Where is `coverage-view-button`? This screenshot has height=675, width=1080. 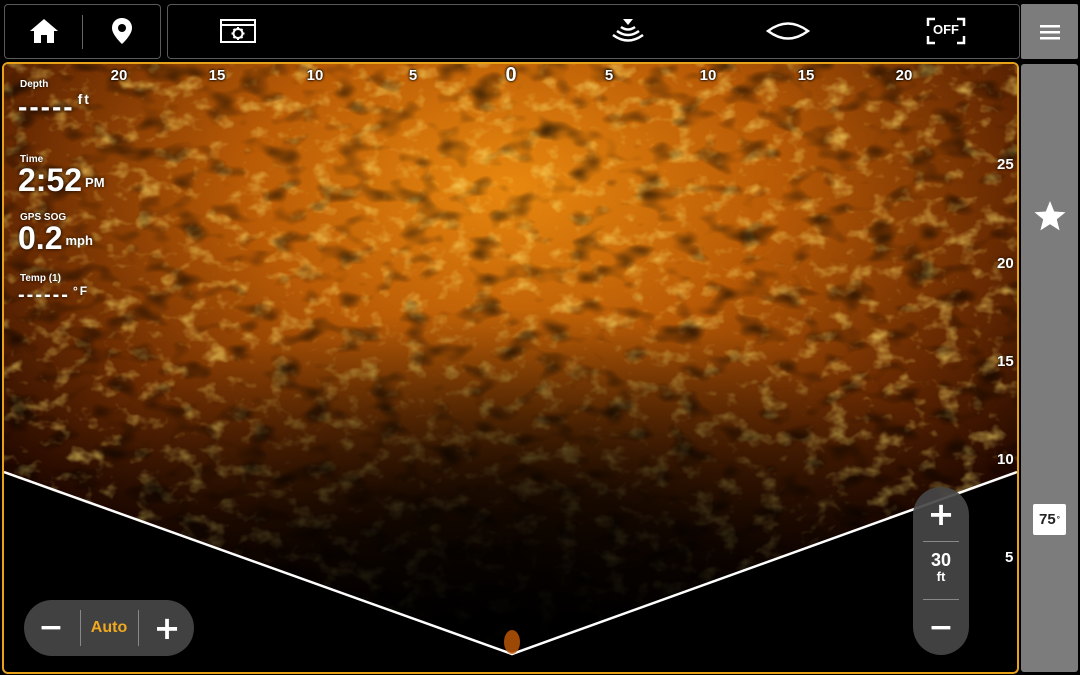
coverage-view-button is located at coordinates (788, 31).